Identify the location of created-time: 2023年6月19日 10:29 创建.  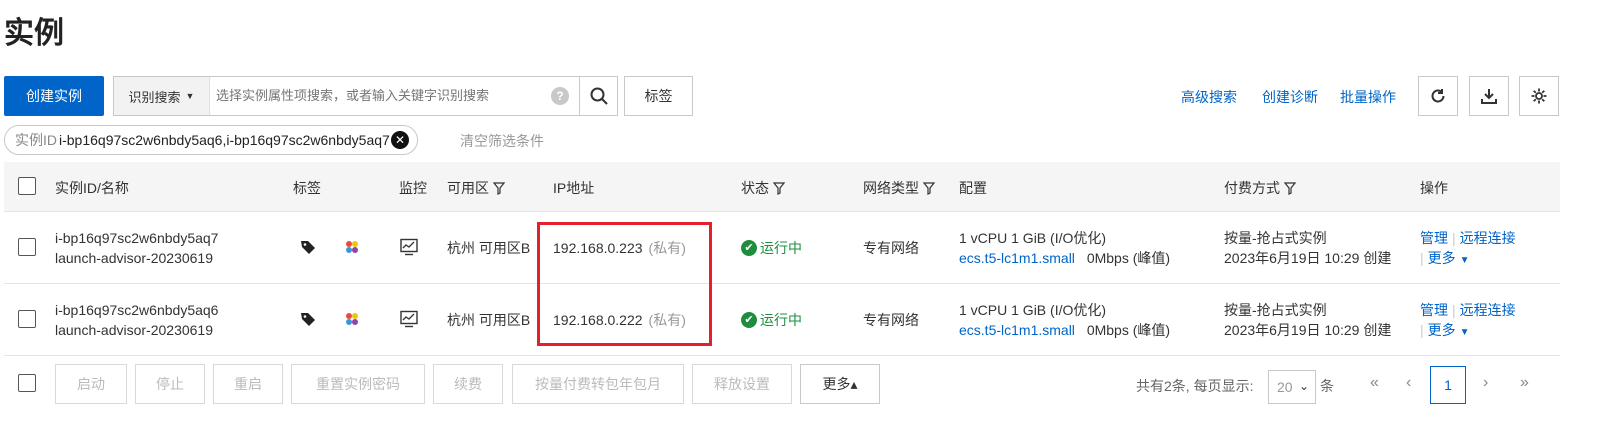
(1308, 330).